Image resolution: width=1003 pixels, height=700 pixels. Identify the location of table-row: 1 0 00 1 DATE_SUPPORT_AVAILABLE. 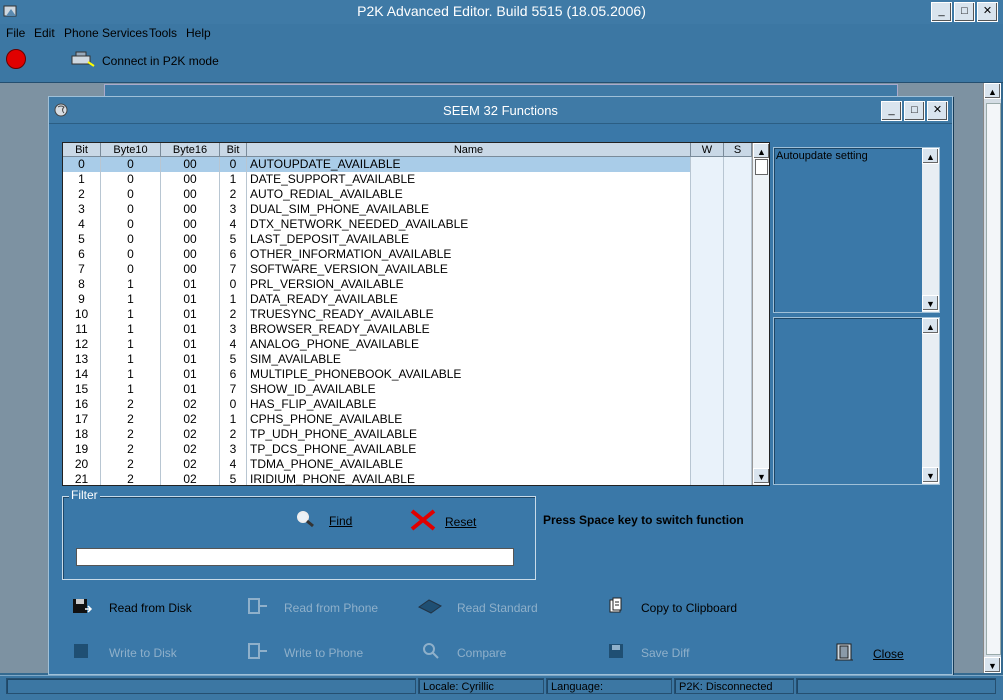
(408, 179).